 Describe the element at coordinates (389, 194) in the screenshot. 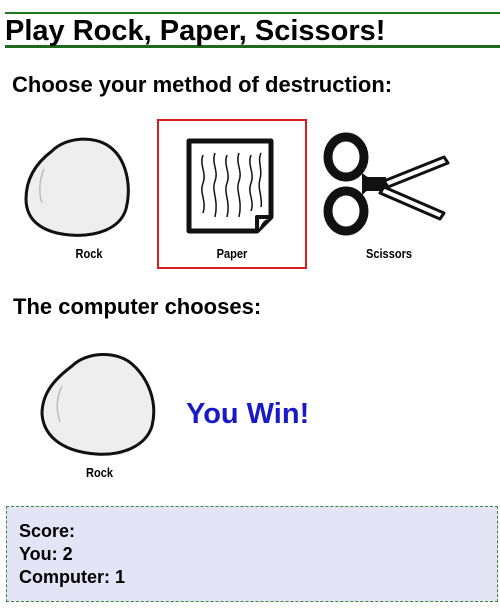

I see `choice-scissors-button: Scissors` at that location.